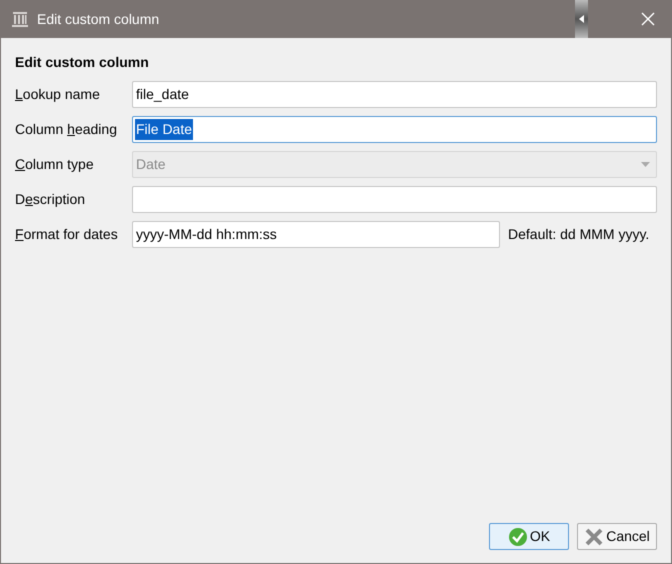 Image resolution: width=672 pixels, height=564 pixels. What do you see at coordinates (316, 234) in the screenshot?
I see `text-field: yyyy-MM-dd hh:mm:ss` at bounding box center [316, 234].